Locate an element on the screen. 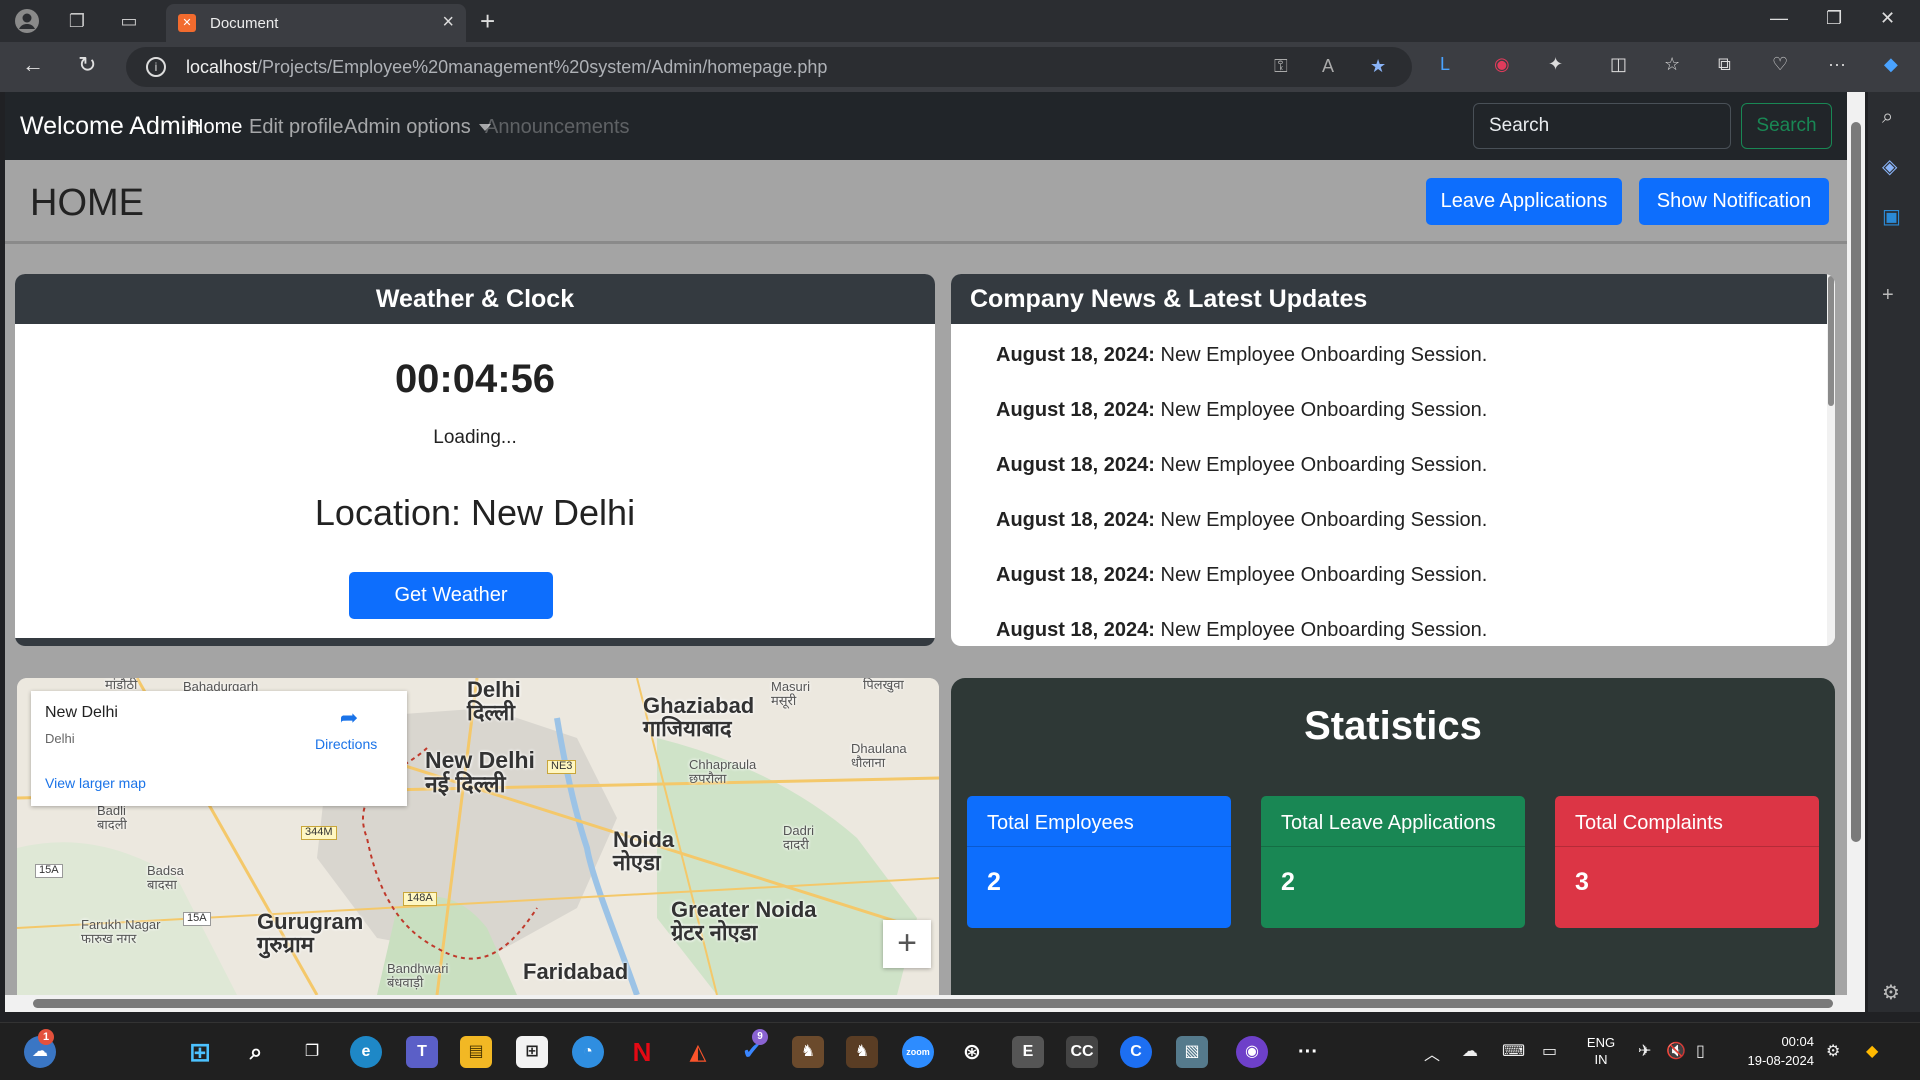  nav-edit-profile: Edit profile is located at coordinates (296, 127).